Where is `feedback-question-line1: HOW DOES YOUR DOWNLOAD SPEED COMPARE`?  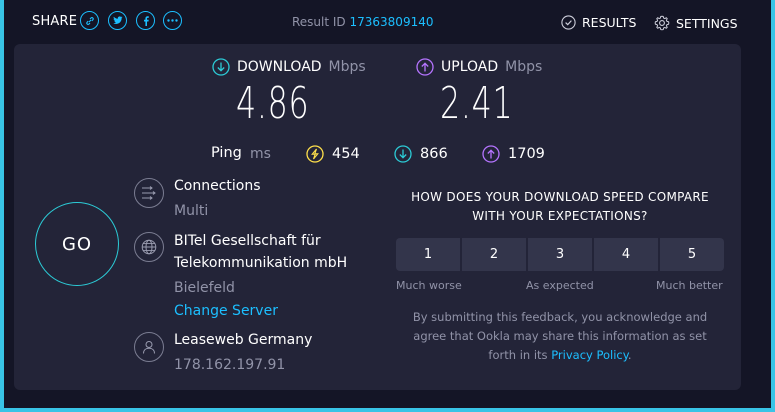 feedback-question-line1: HOW DOES YOUR DOWNLOAD SPEED COMPARE is located at coordinates (560, 197).